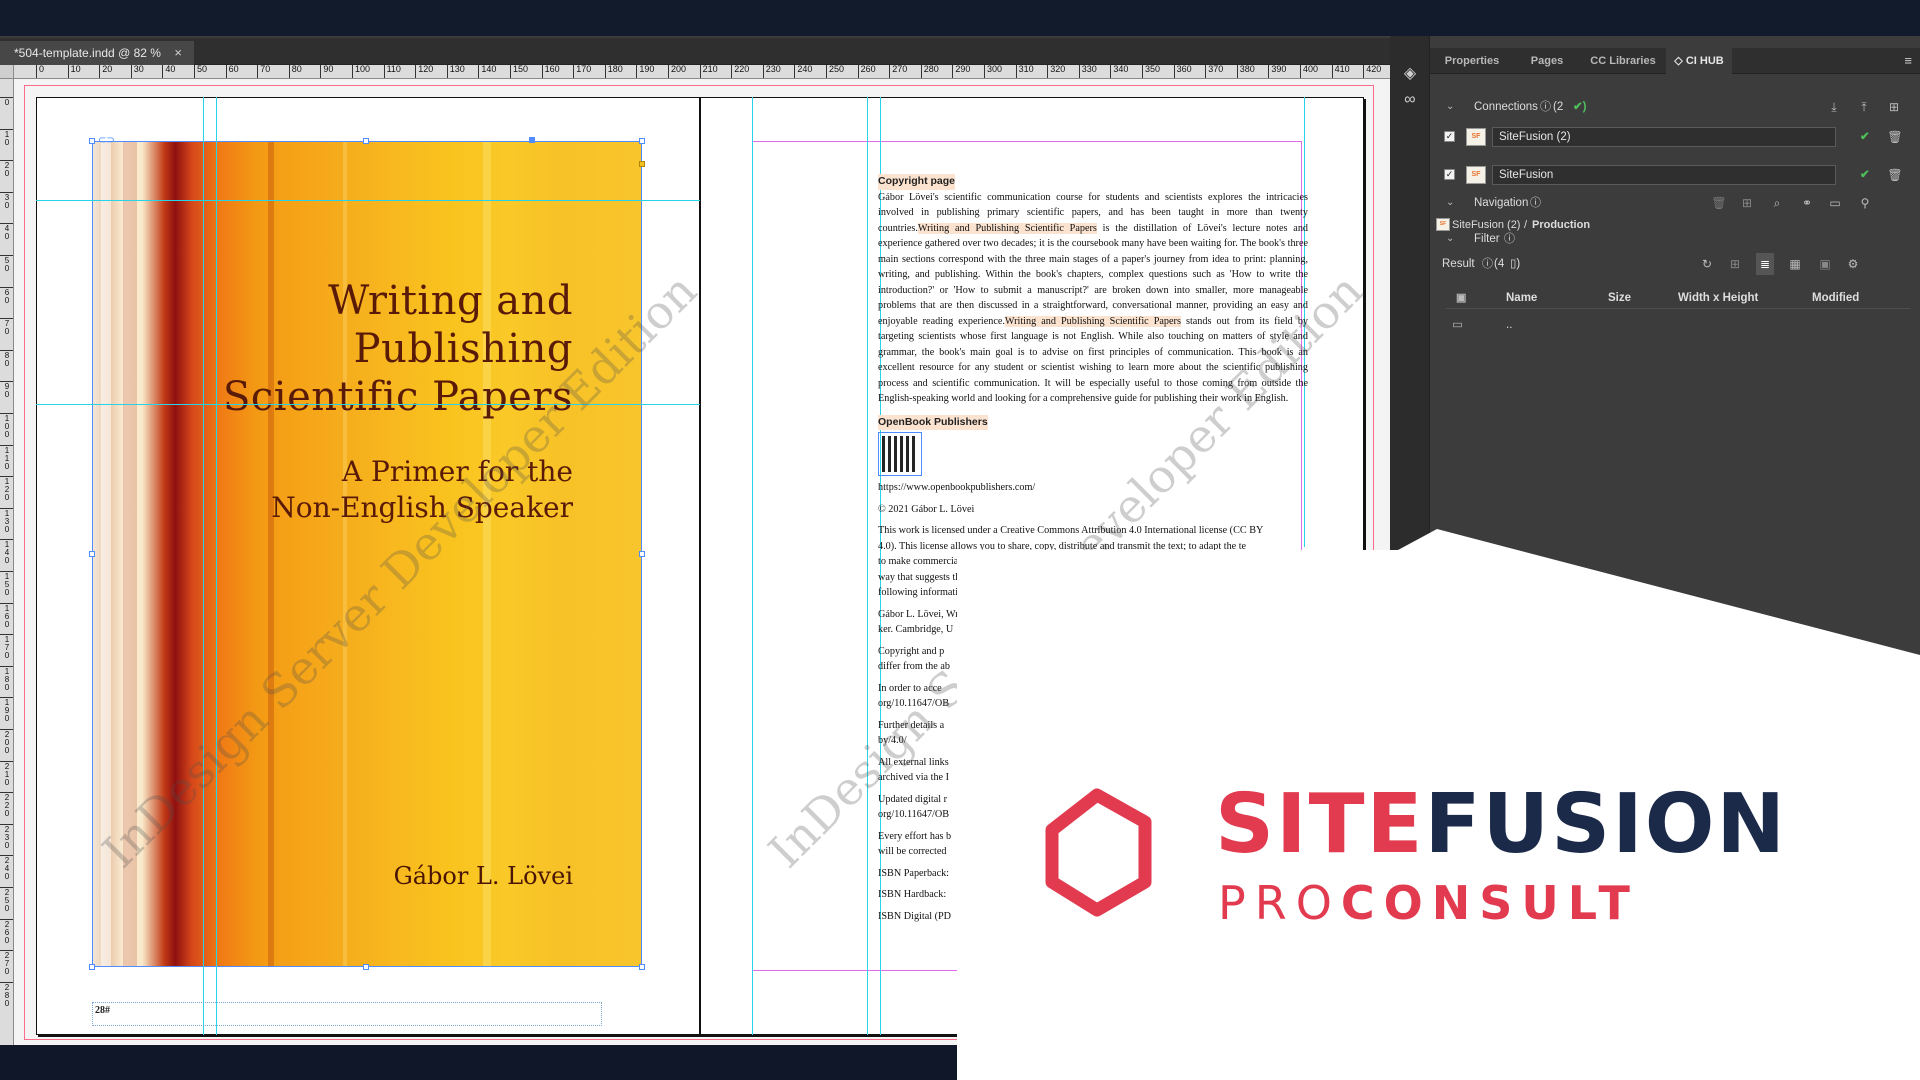 The width and height of the screenshot is (1920, 1080). What do you see at coordinates (1279, 903) in the screenshot?
I see `logo-word-pro: PRO` at bounding box center [1279, 903].